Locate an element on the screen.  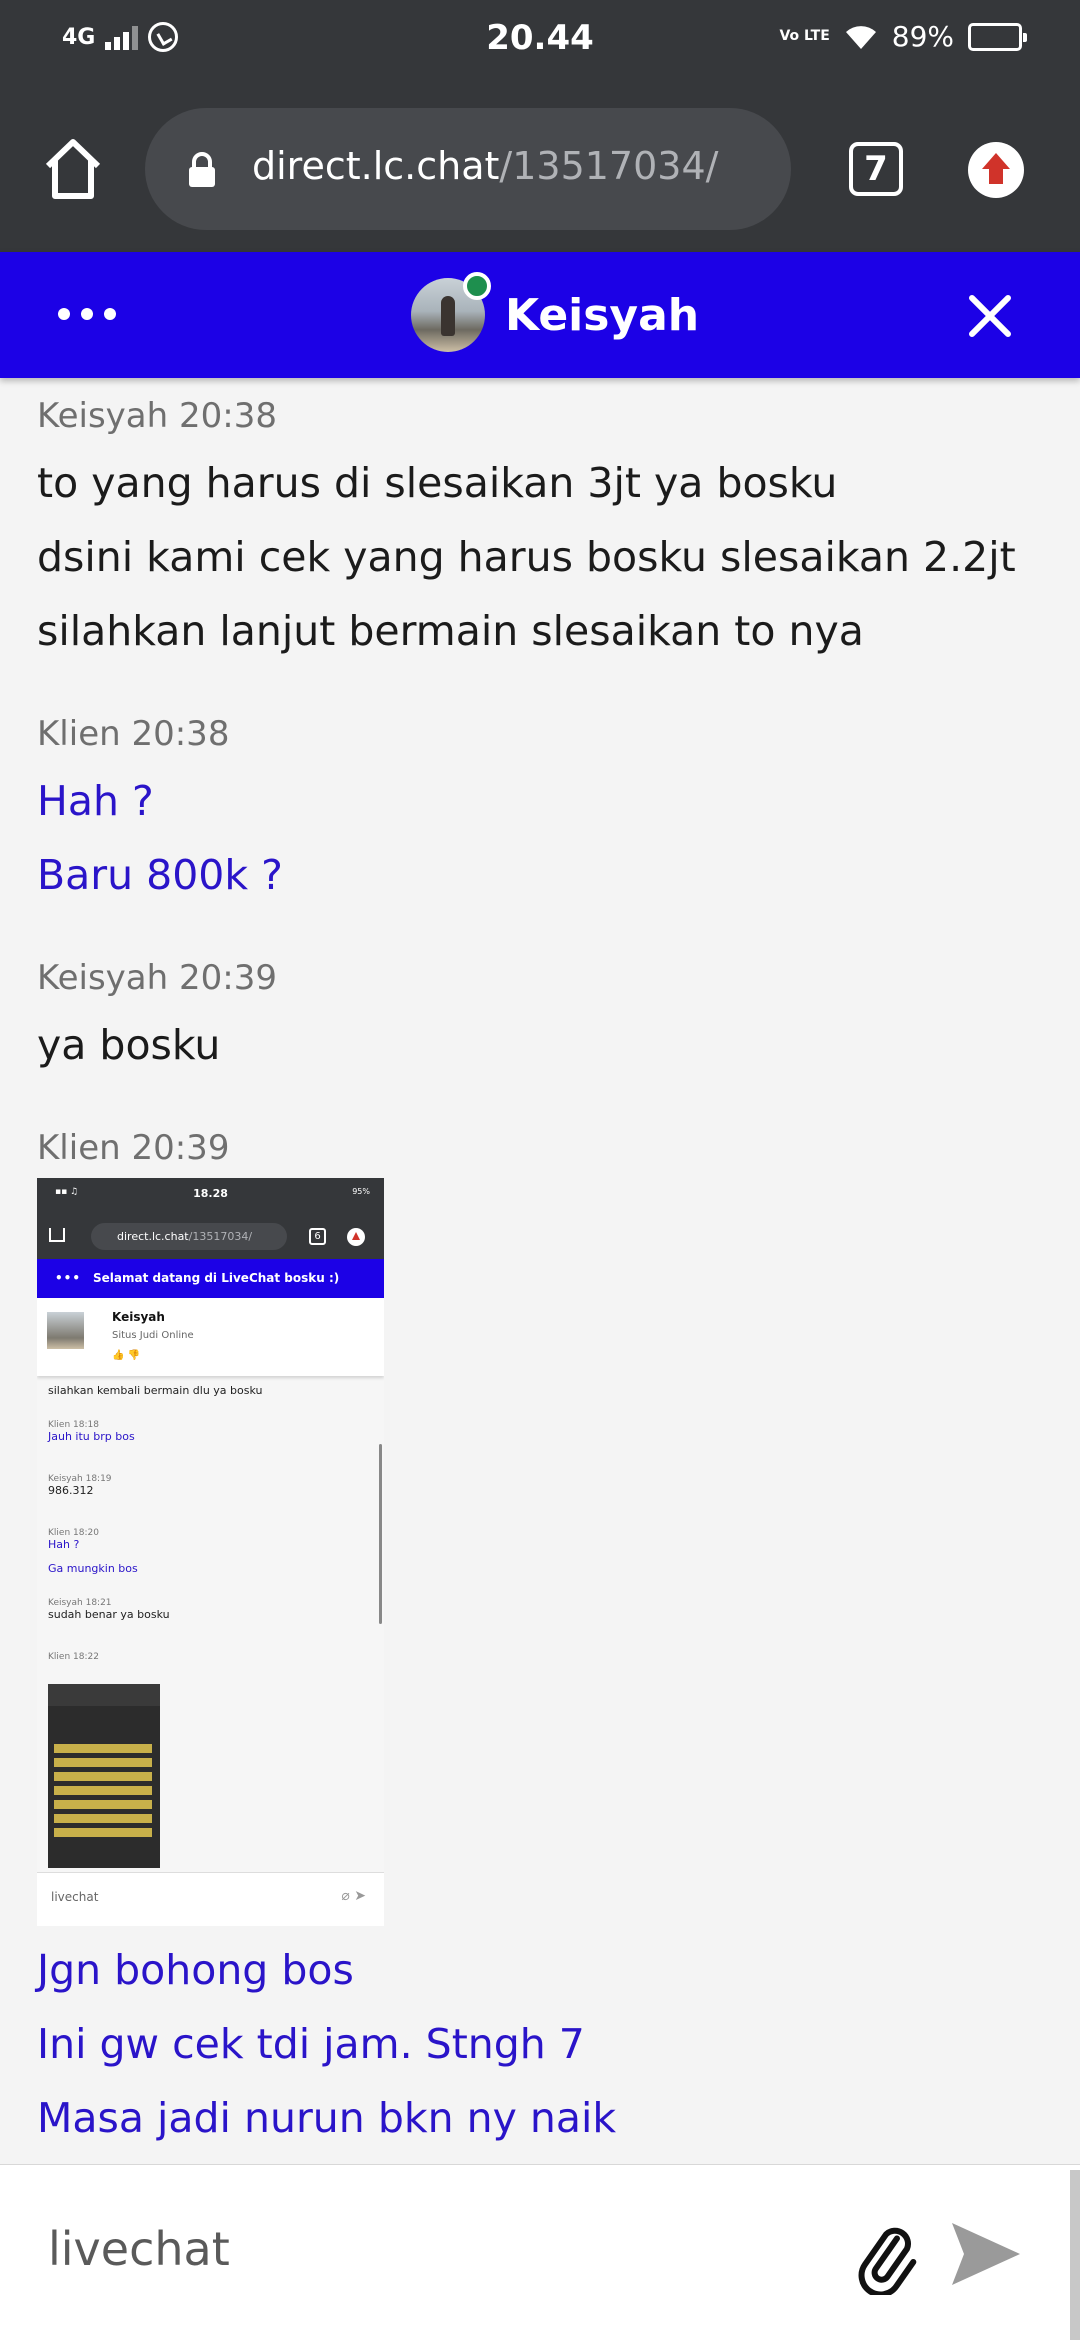
attachment-row: Ga mungkin bos is located at coordinates (93, 1568).